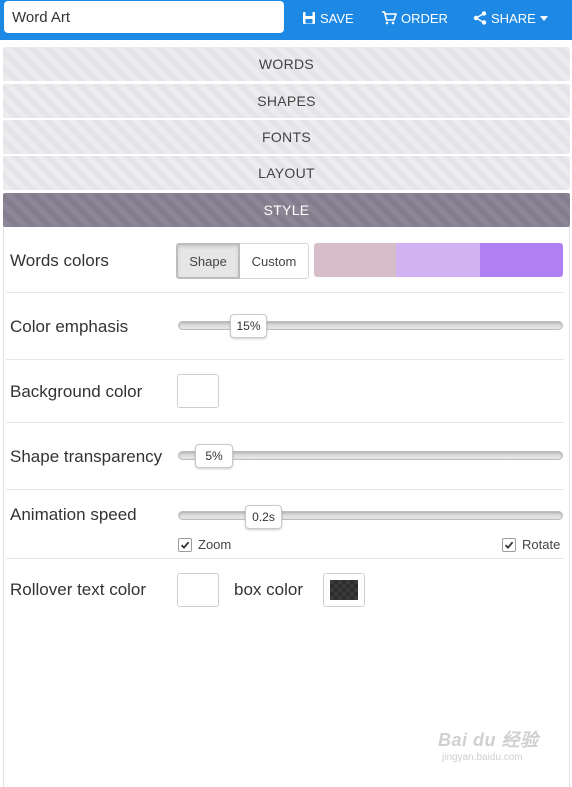  What do you see at coordinates (337, 18) in the screenshot?
I see `save-label: SAVE` at bounding box center [337, 18].